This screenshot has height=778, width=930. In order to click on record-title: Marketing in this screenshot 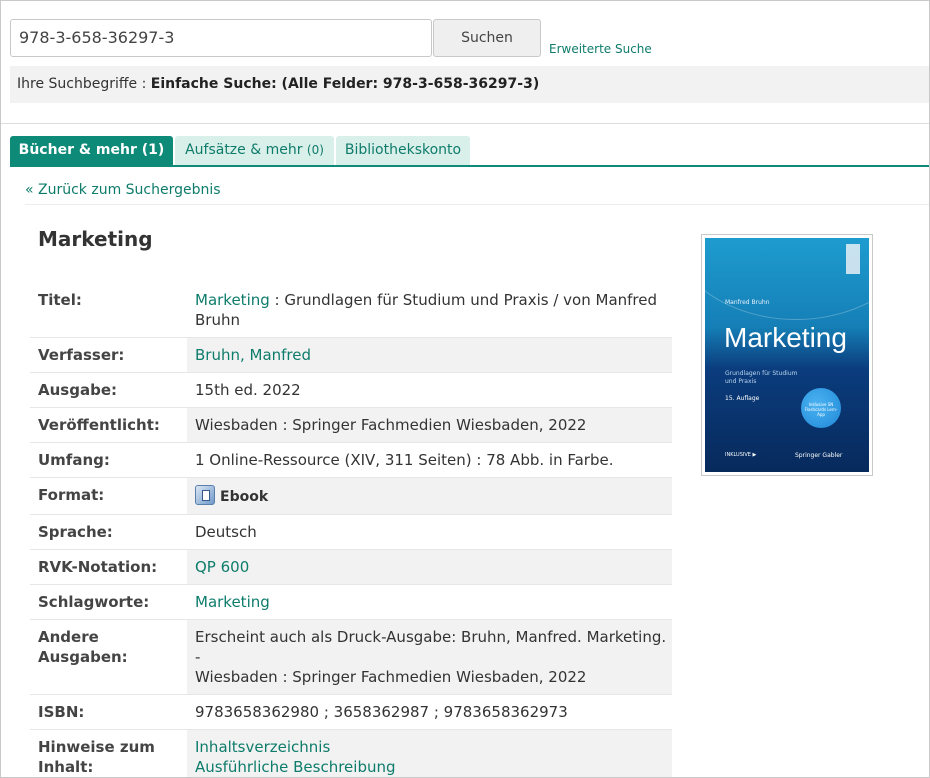, I will do `click(95, 239)`.